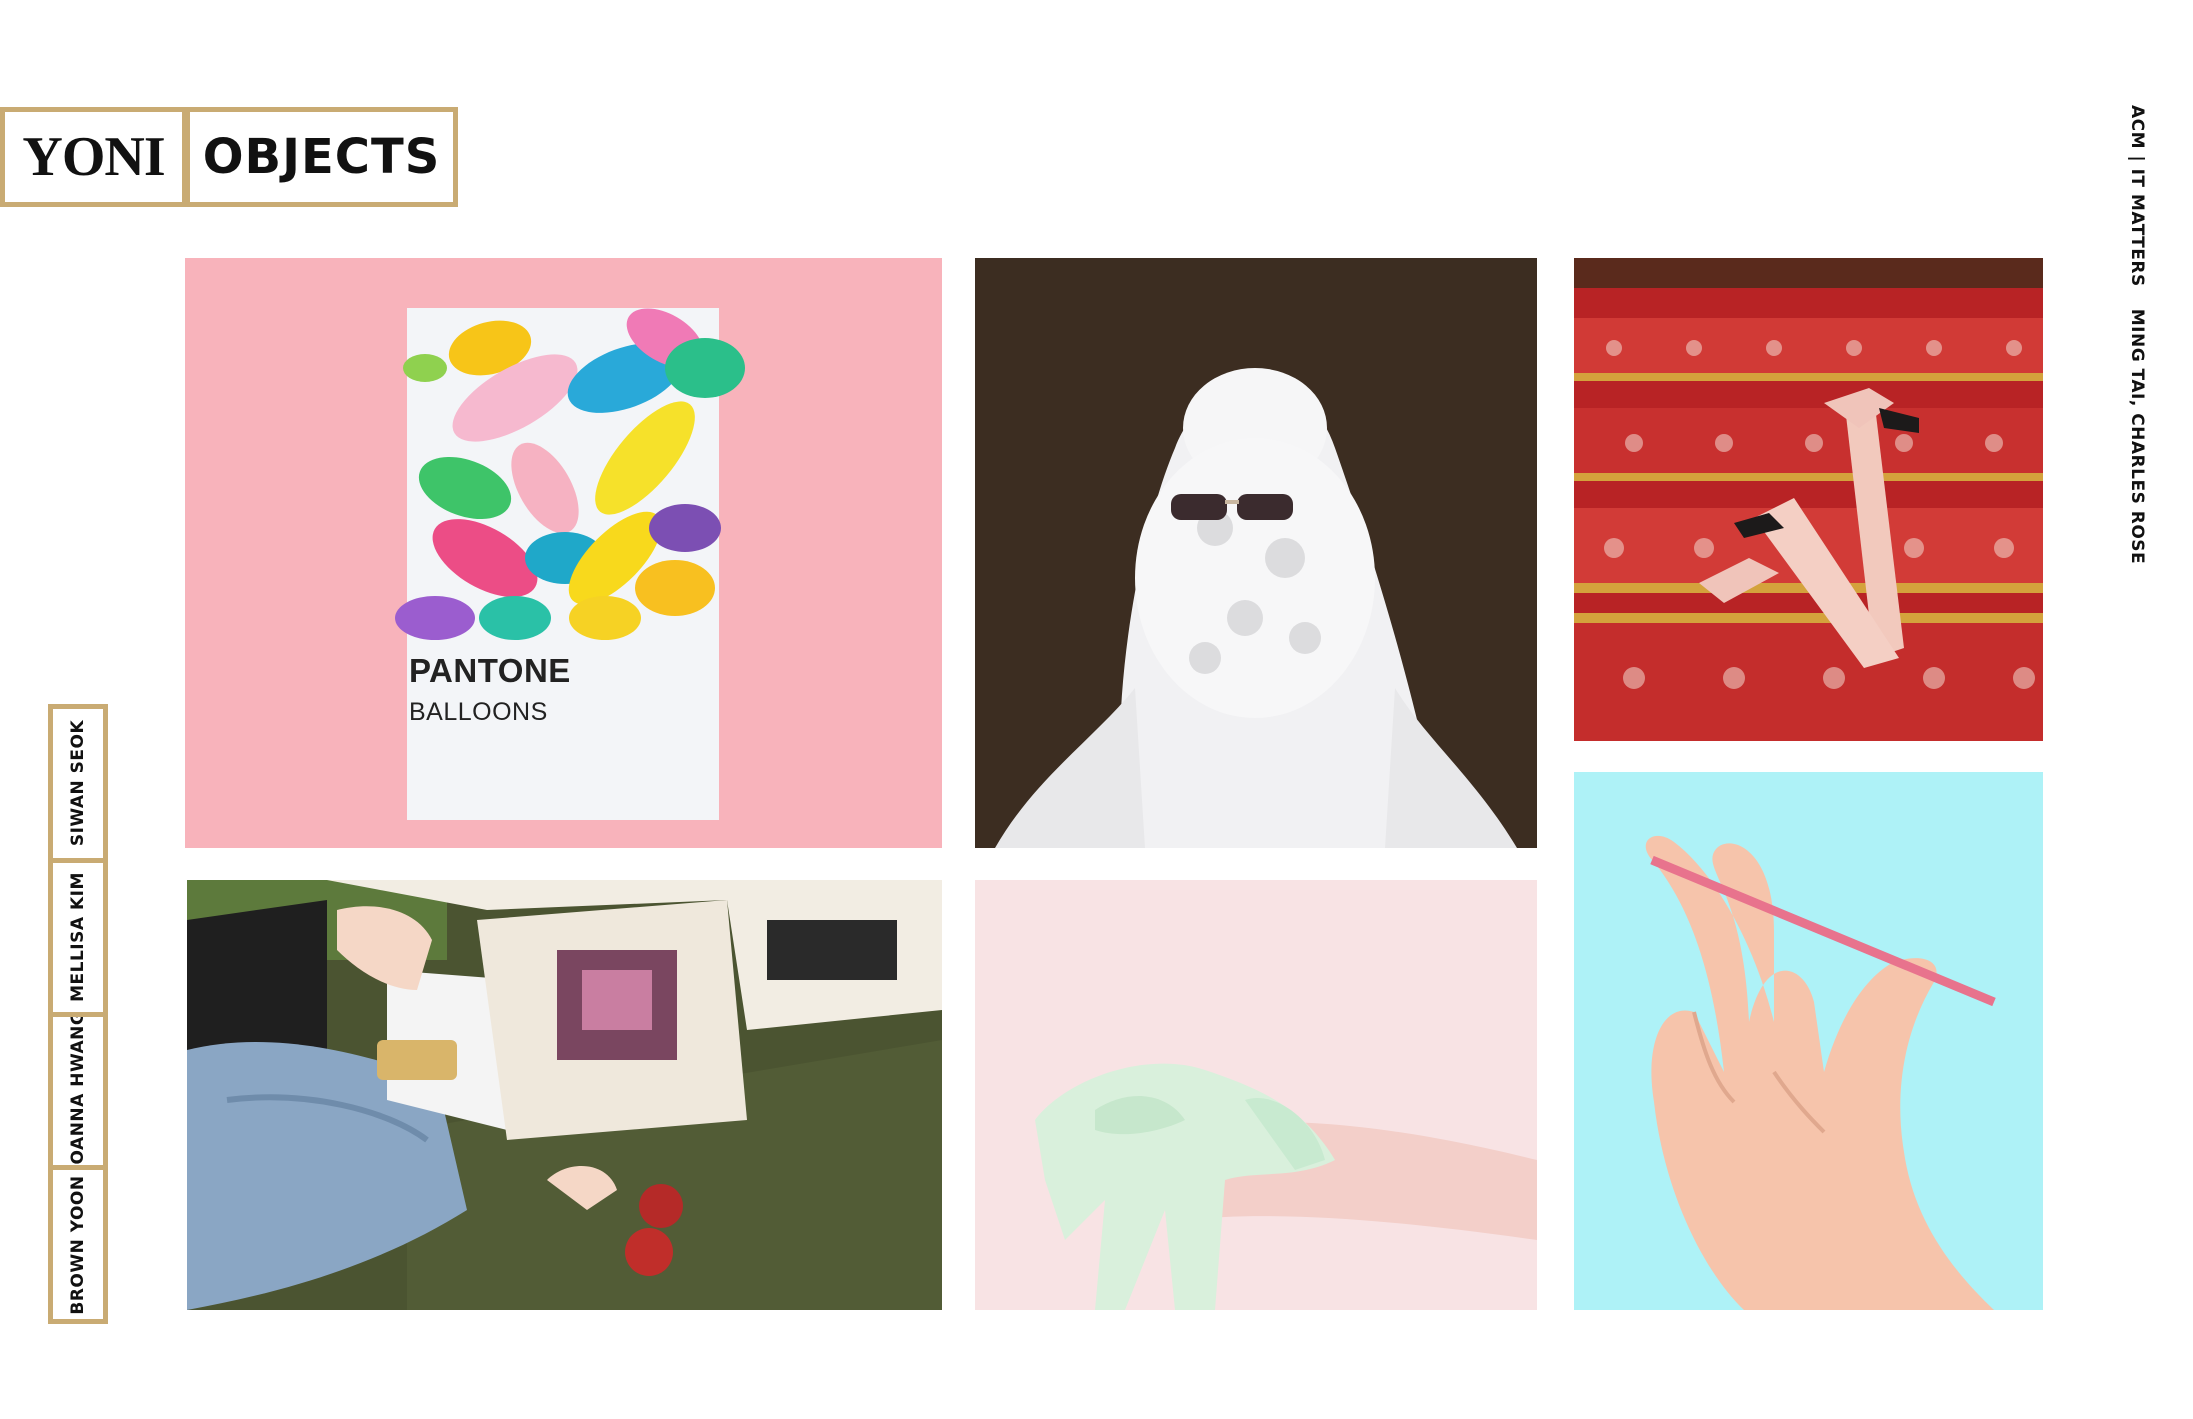 This screenshot has height=1419, width=2193. What do you see at coordinates (2137, 436) in the screenshot?
I see `credit-line: MING TAI, CHARLES ROSE` at bounding box center [2137, 436].